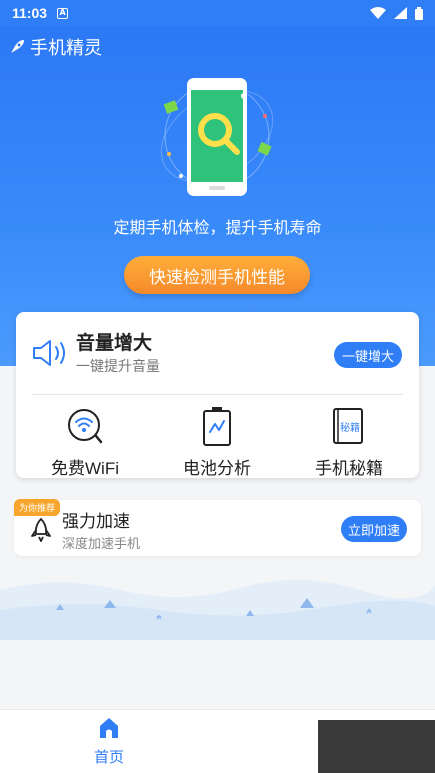 The width and height of the screenshot is (435, 773). Describe the element at coordinates (108, 757) in the screenshot. I see `nav-home-label: 首页` at that location.